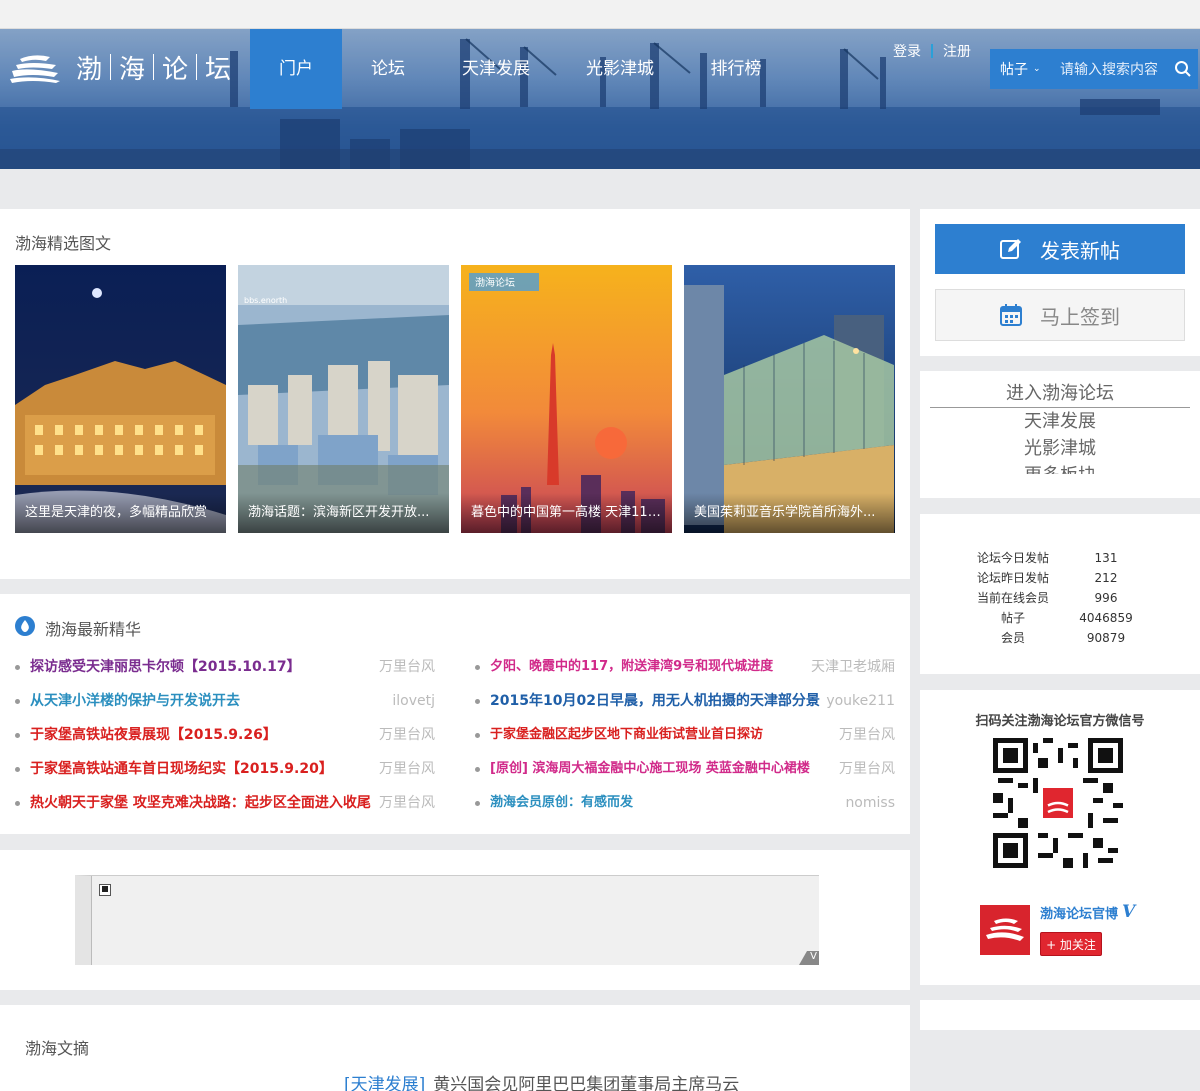 This screenshot has height=1091, width=1200. I want to click on search-bar: 帖子 ⌄ 请输入搜索内容, so click(1094, 69).